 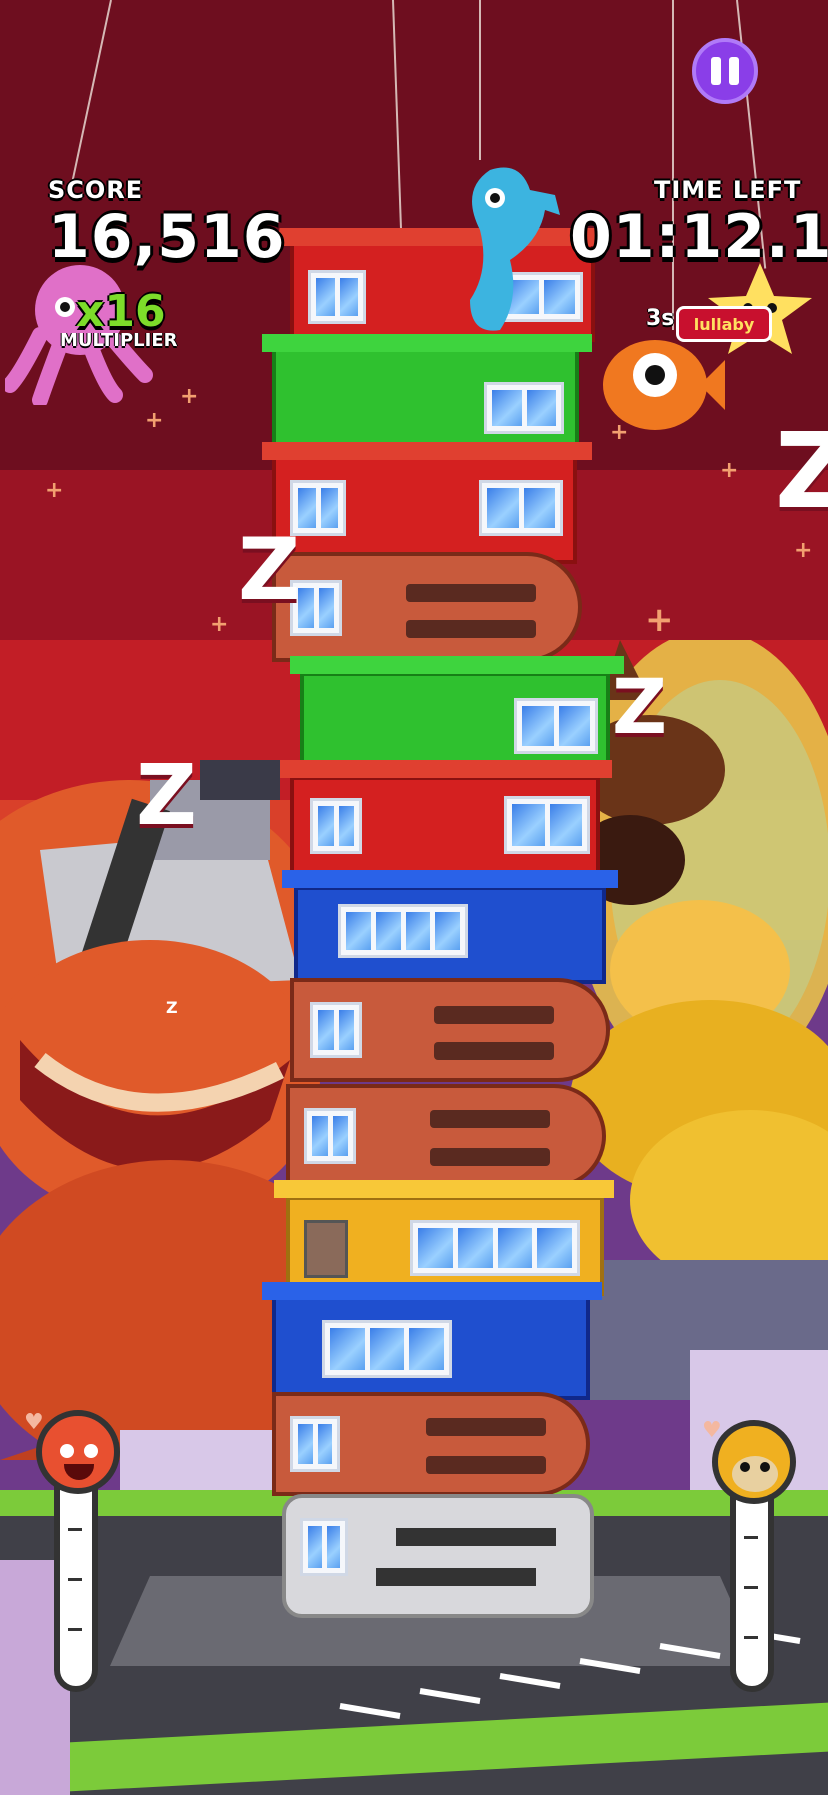 What do you see at coordinates (754, 1462) in the screenshot?
I see `pug-avatar-icon` at bounding box center [754, 1462].